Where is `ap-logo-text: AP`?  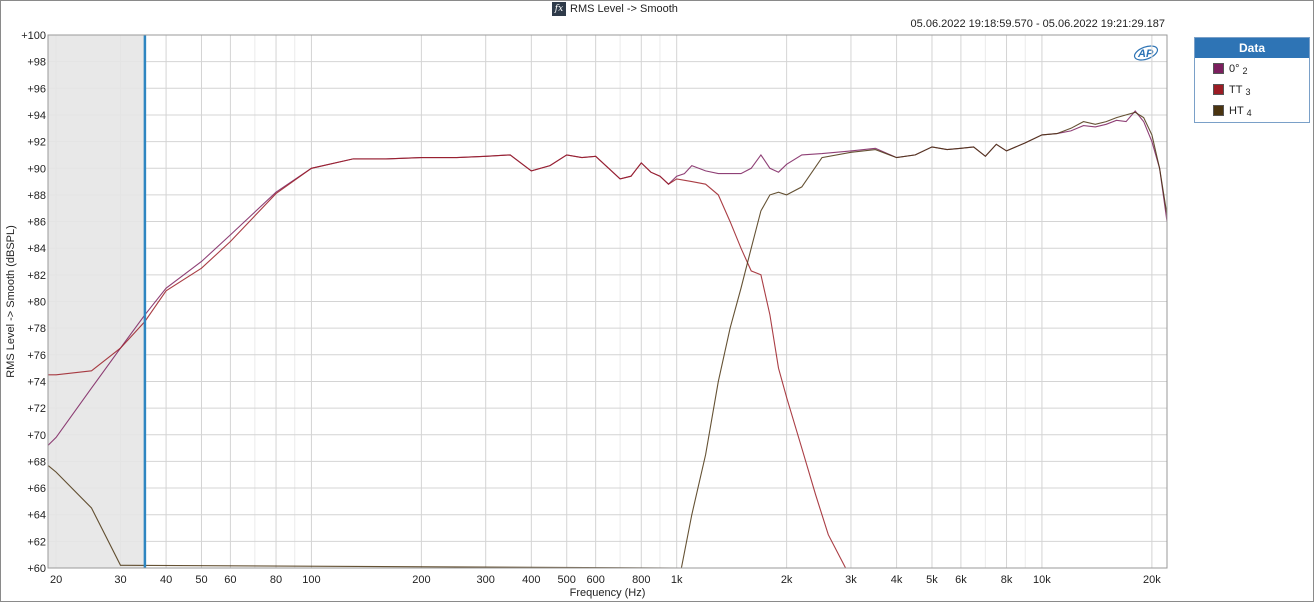 ap-logo-text: AP is located at coordinates (1145, 54).